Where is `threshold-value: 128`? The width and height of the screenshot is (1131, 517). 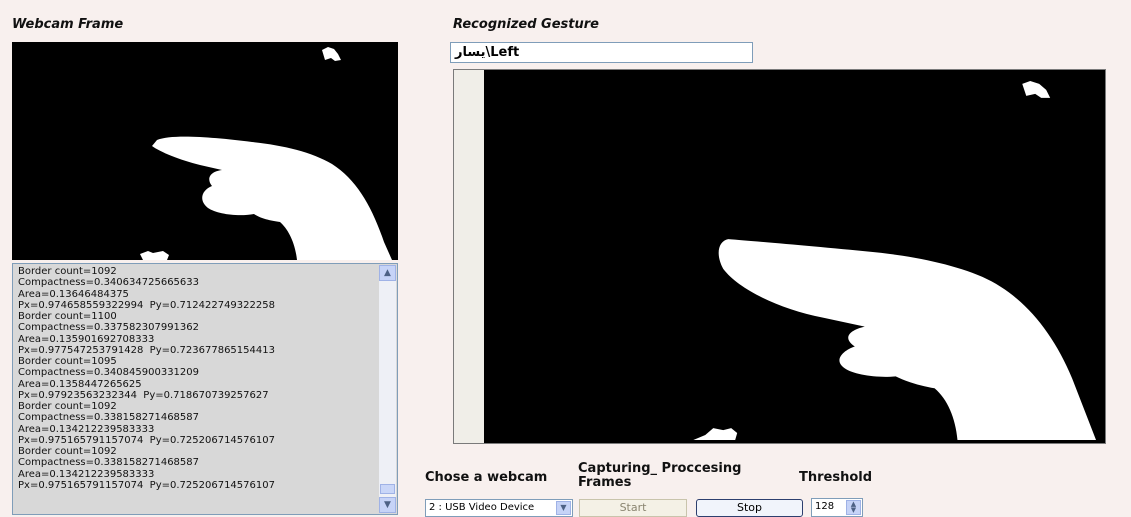
threshold-value: 128 is located at coordinates (825, 506).